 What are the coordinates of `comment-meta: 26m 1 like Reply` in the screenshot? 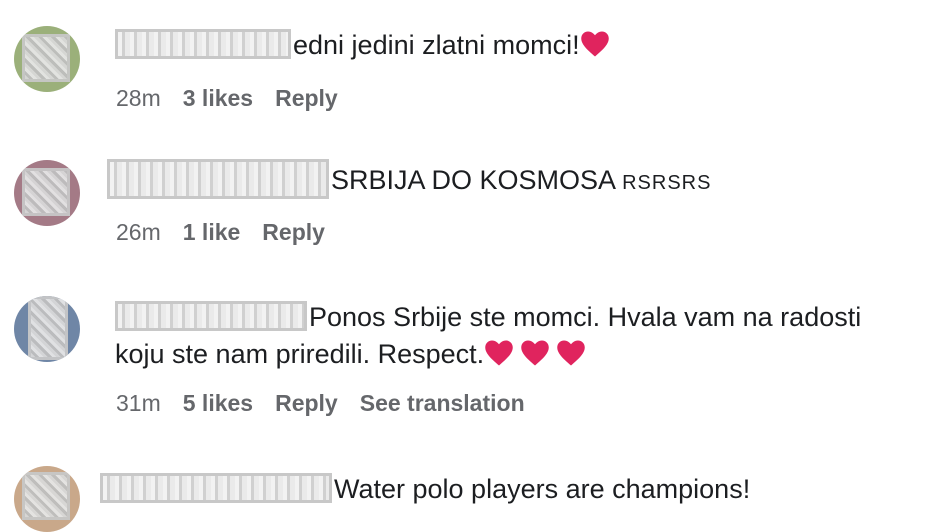 It's located at (231, 232).